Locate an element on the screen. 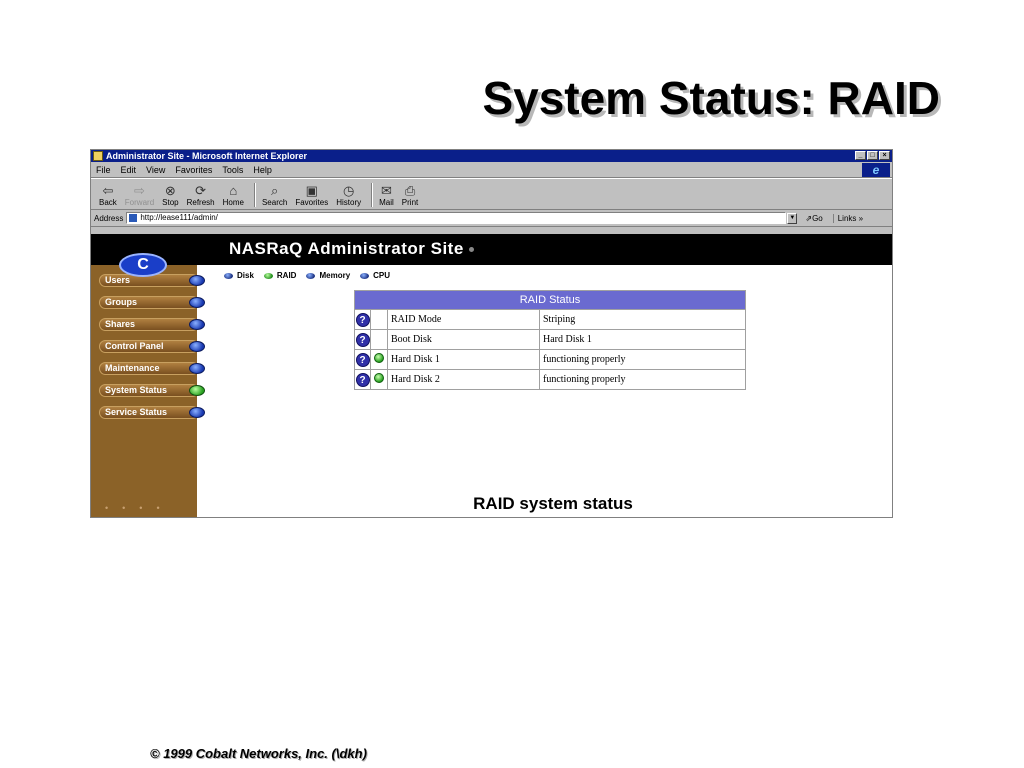  minimize-button: _ is located at coordinates (860, 155).